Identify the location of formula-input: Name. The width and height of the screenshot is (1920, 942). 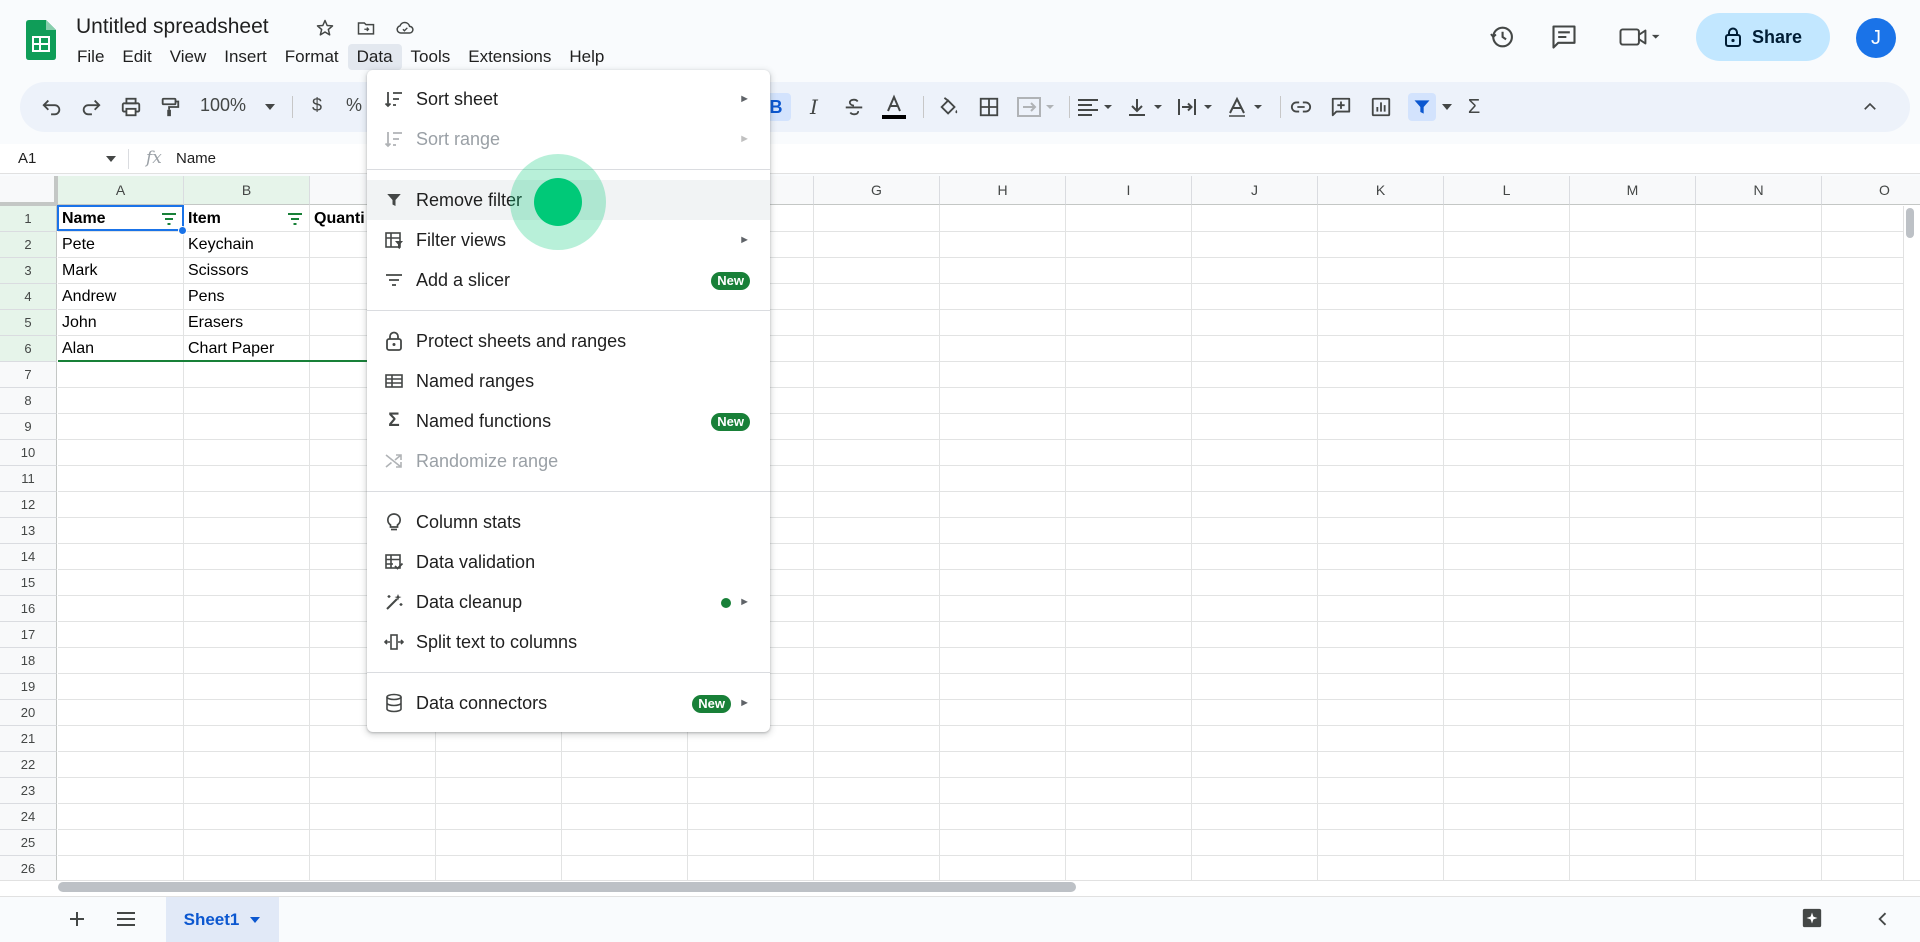
(196, 158).